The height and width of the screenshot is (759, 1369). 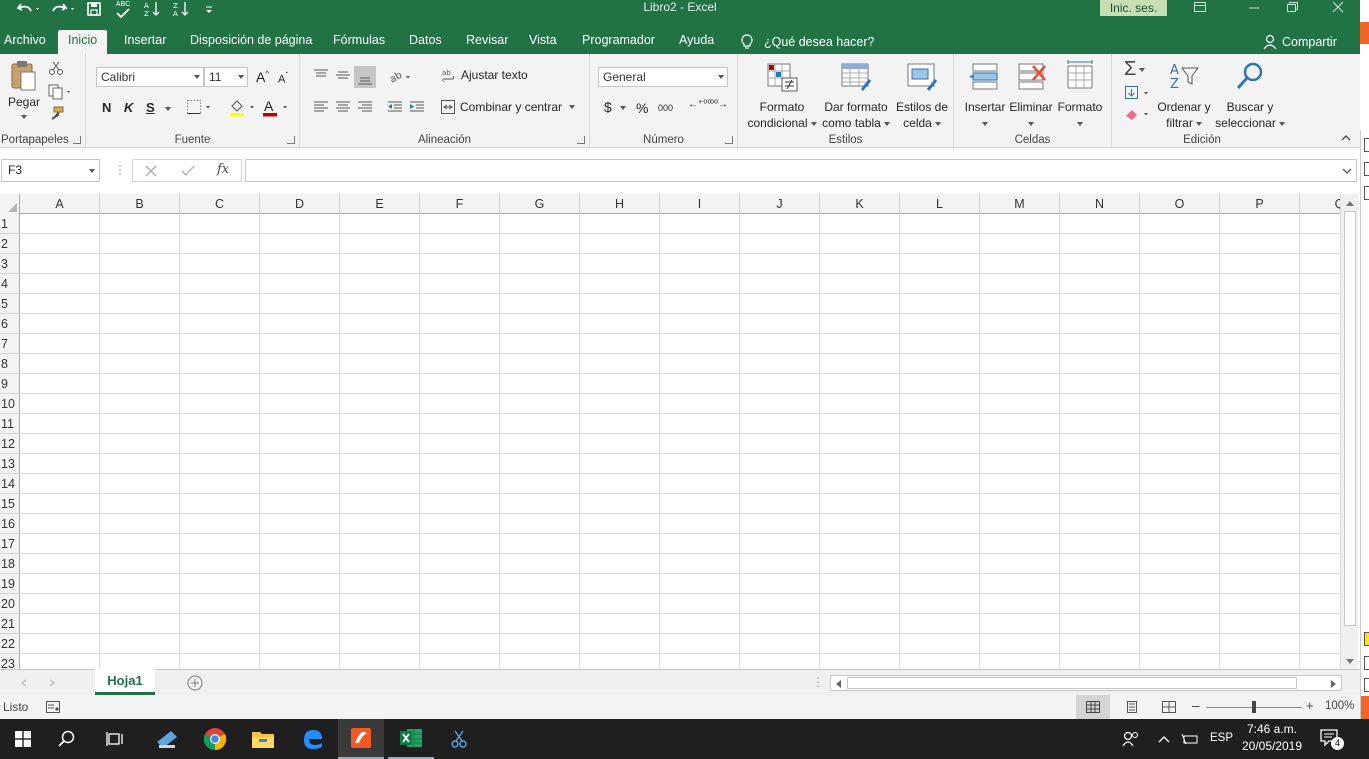 I want to click on row-header-2: 2, so click(x=10, y=244).